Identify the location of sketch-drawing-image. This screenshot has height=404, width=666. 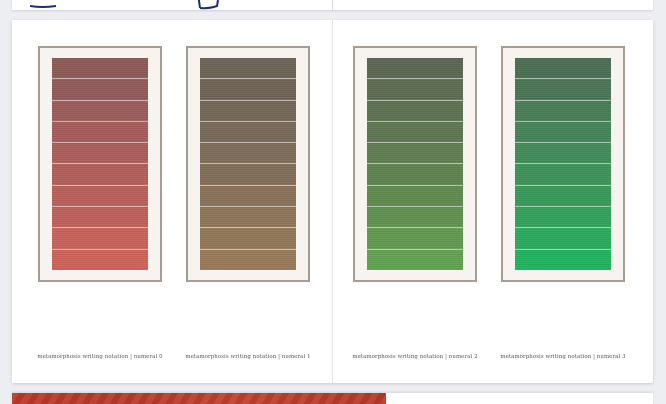
(124, 5).